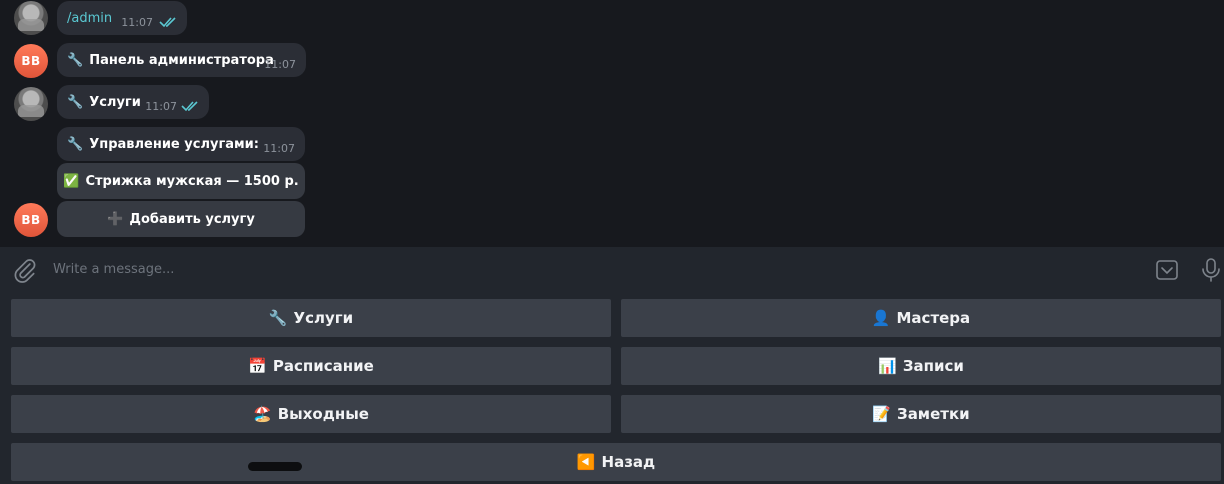 The width and height of the screenshot is (1224, 484). I want to click on message-bubble: /admin 11:07, so click(122, 18).